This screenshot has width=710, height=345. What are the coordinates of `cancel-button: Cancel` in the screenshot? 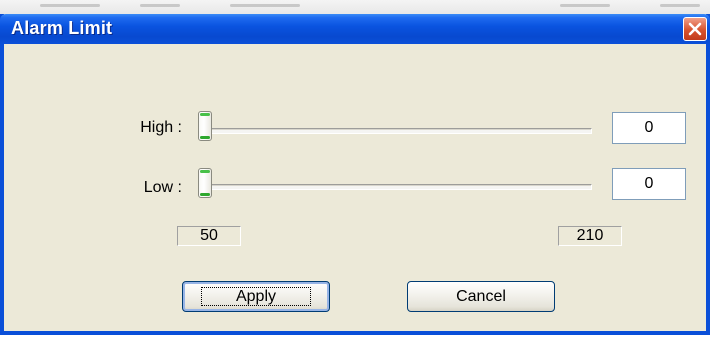 It's located at (481, 296).